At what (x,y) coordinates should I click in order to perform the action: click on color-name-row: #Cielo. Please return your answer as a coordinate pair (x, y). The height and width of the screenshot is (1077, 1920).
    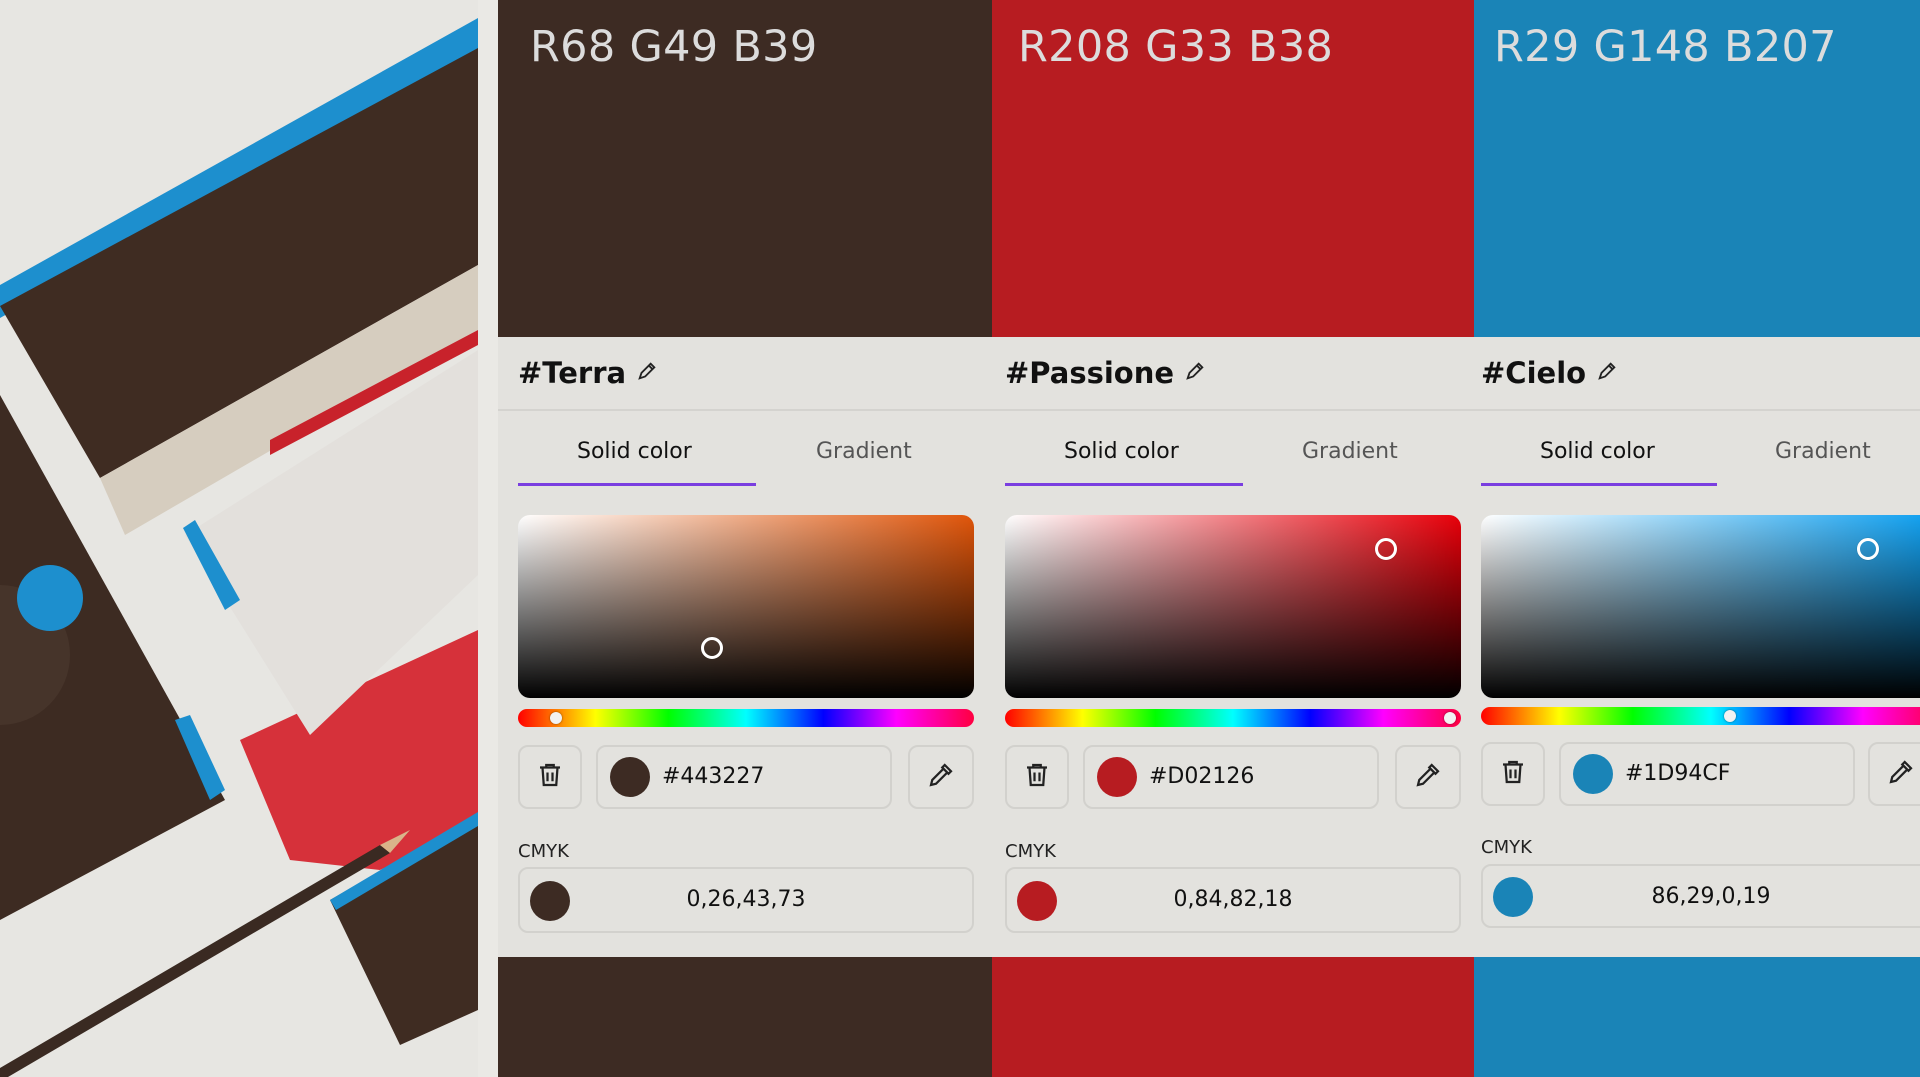
    Looking at the image, I should click on (1549, 373).